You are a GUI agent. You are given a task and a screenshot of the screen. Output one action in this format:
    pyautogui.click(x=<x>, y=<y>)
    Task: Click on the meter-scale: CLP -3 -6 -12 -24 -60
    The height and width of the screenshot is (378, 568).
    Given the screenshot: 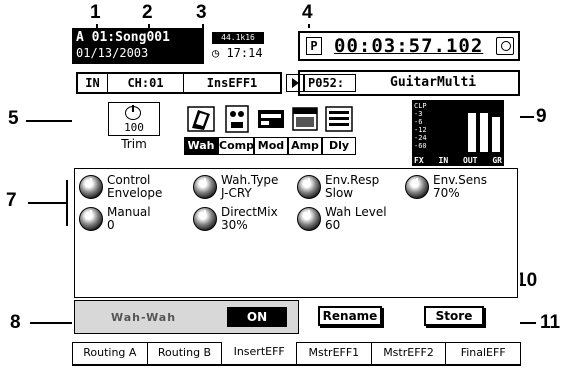 What is the action you would take?
    pyautogui.click(x=420, y=126)
    